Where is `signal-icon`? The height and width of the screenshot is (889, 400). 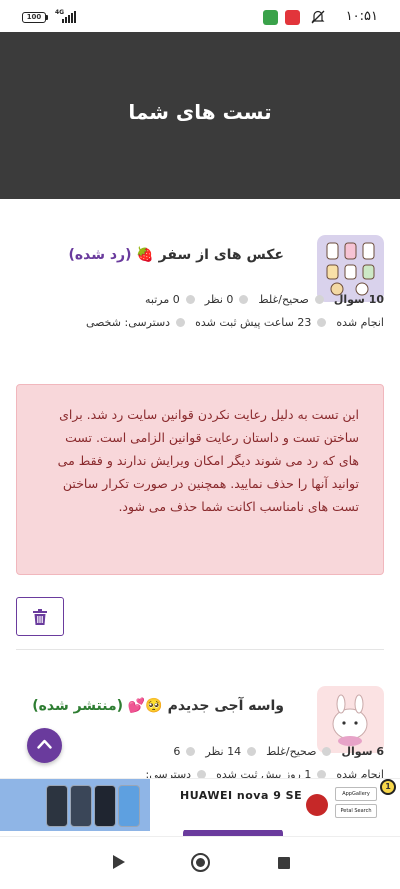
signal-icon is located at coordinates (69, 17).